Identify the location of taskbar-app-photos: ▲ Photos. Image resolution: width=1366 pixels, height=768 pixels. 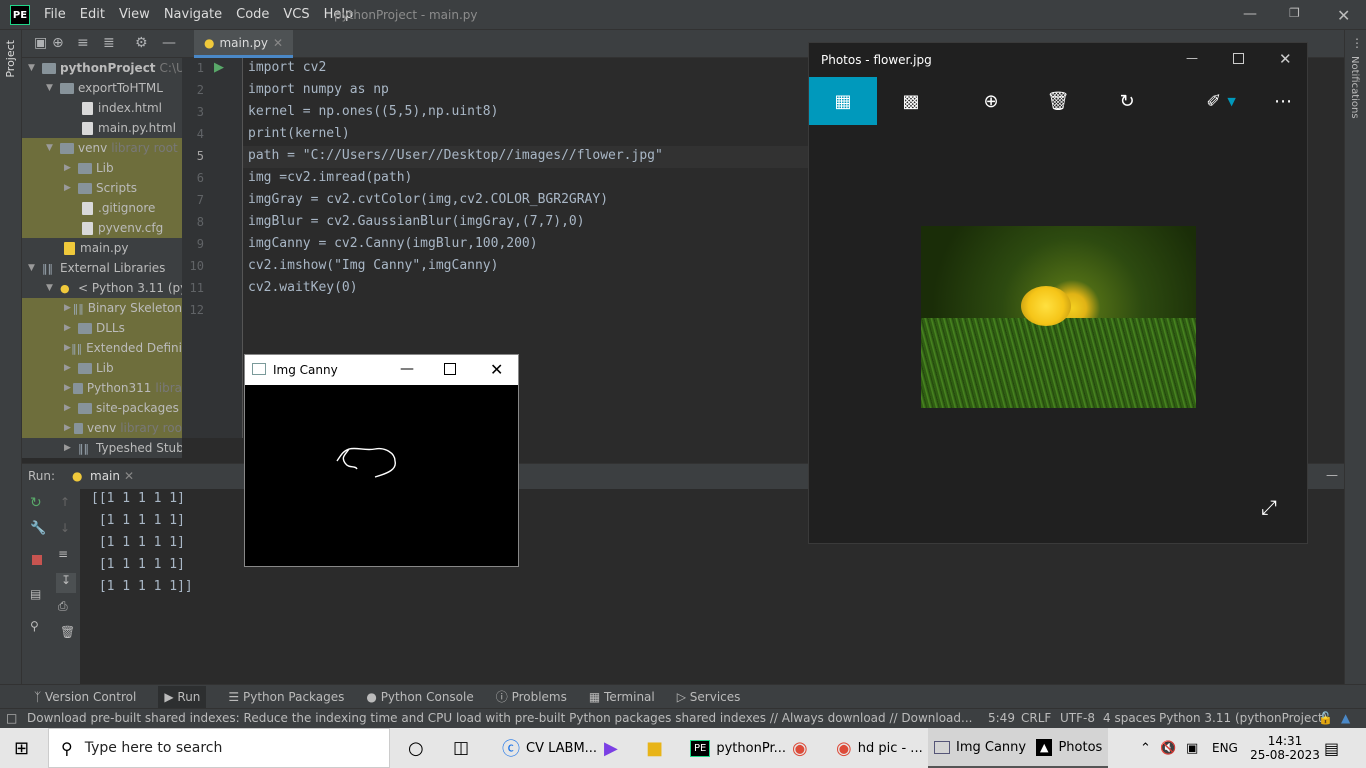
(1069, 748).